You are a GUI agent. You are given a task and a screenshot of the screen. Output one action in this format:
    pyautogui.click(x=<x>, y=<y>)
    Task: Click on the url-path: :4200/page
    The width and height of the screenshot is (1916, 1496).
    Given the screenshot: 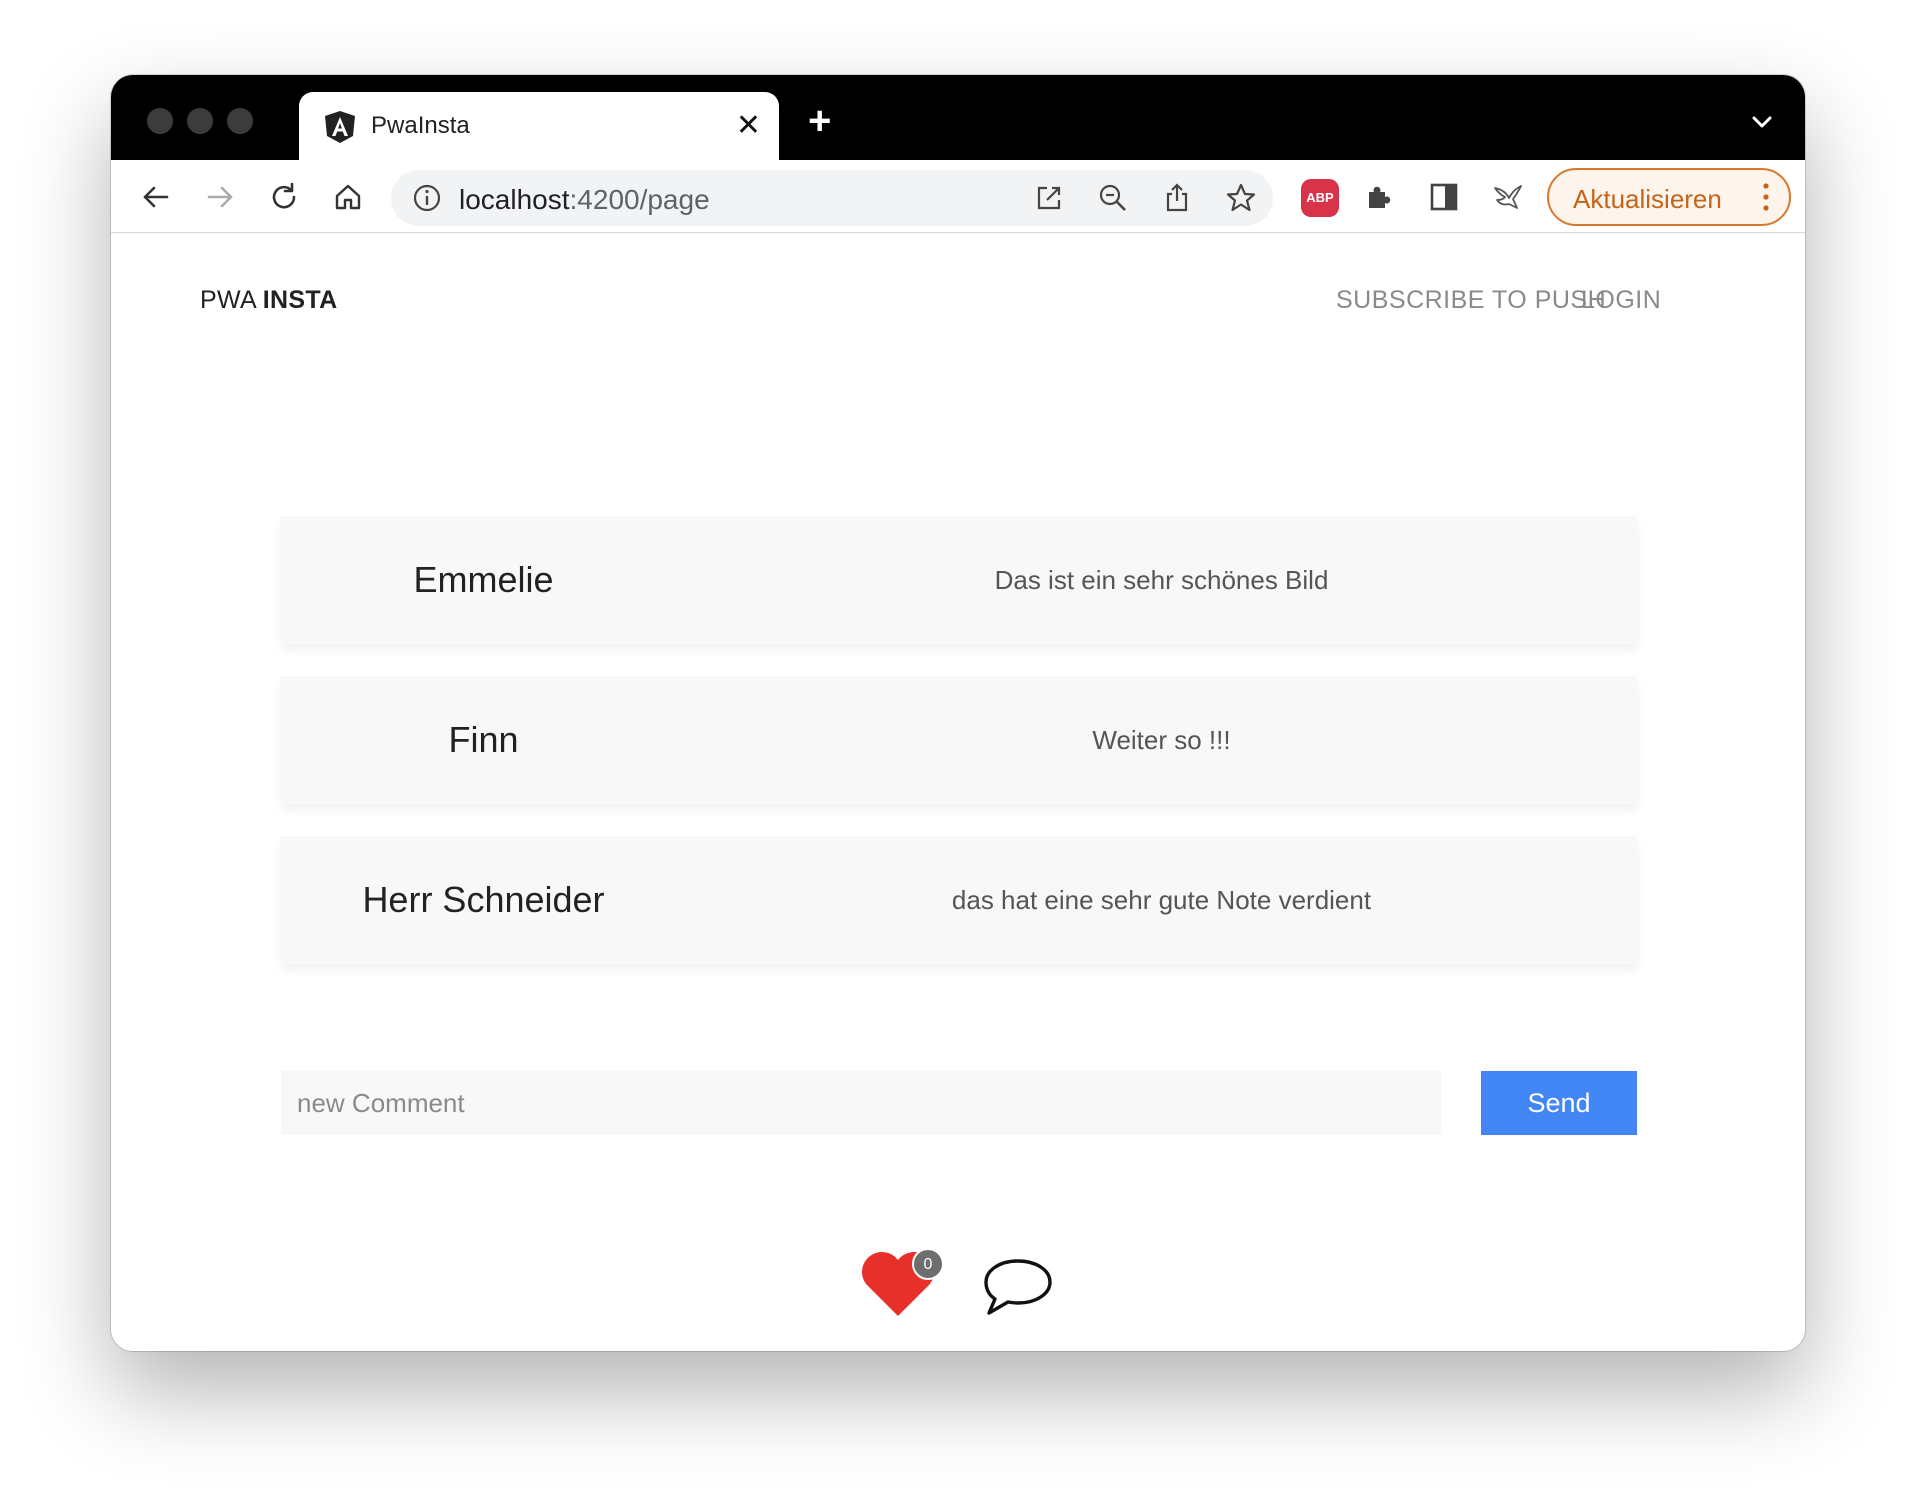 What is the action you would take?
    pyautogui.click(x=639, y=199)
    